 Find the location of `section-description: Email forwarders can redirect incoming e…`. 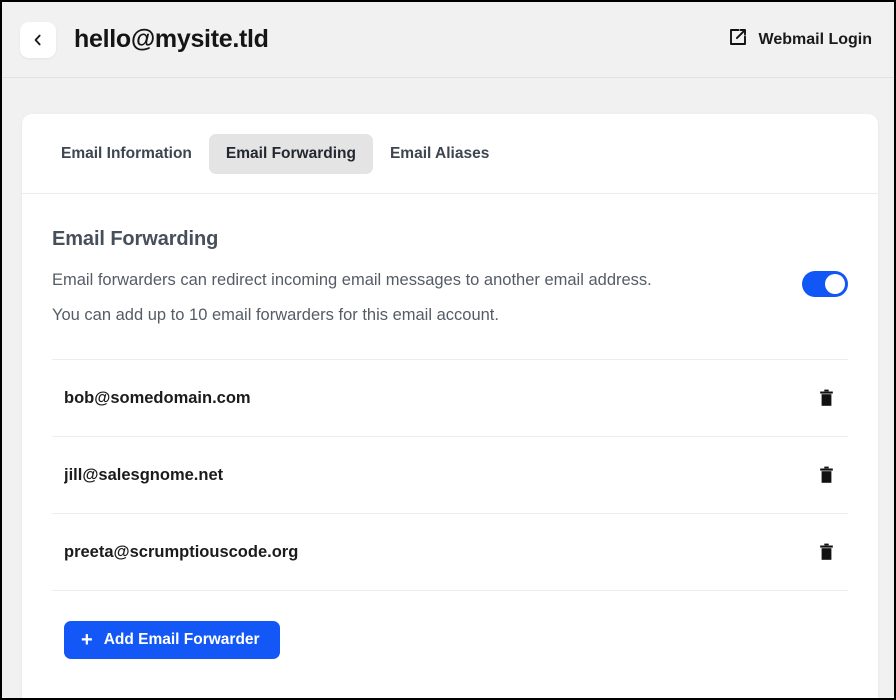

section-description: Email forwarders can redirect incoming e… is located at coordinates (417, 298).